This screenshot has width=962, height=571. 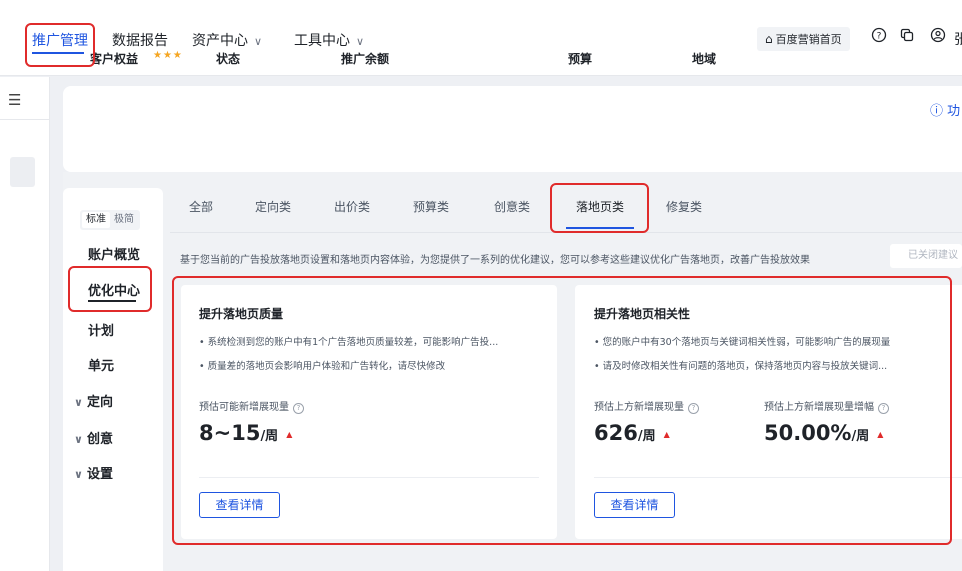 What do you see at coordinates (746, 342) in the screenshot?
I see `bullet-text: 您的账户中有30个落地页与关键词相关性弱，可能影响广告的展现量` at bounding box center [746, 342].